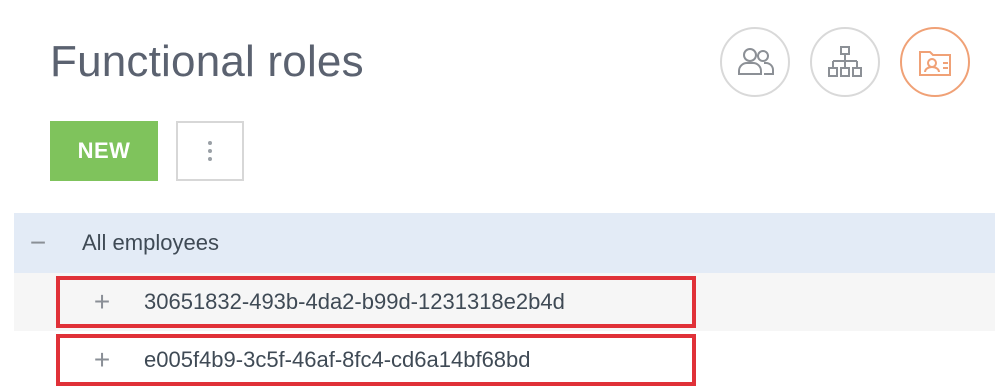  I want to click on toolbar: NEW, so click(147, 151).